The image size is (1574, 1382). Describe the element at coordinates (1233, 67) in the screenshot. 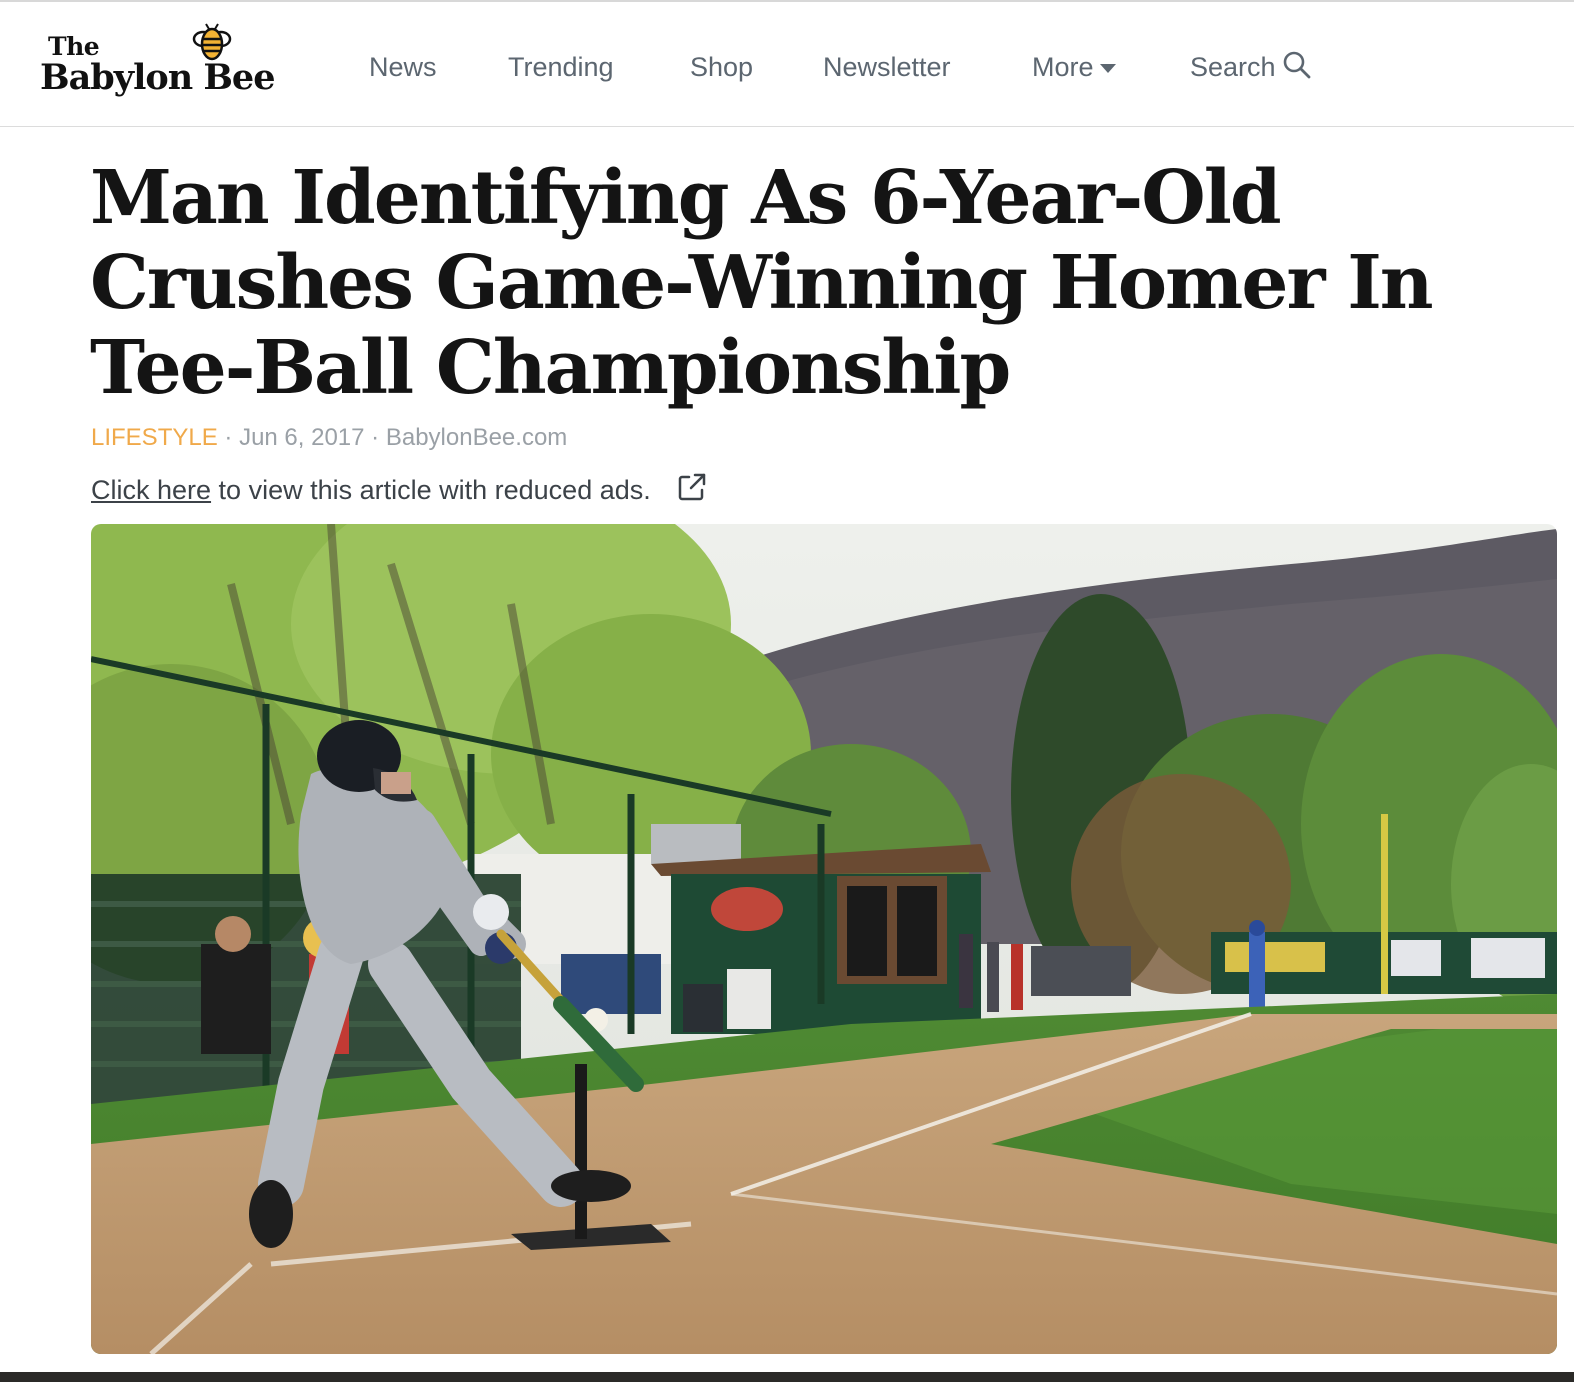

I see `nav-search-label: Search` at that location.